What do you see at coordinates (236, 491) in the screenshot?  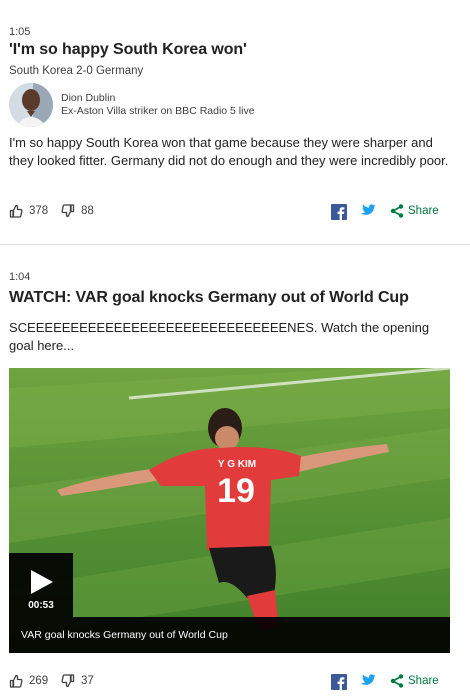 I see `shirt-number: 19` at bounding box center [236, 491].